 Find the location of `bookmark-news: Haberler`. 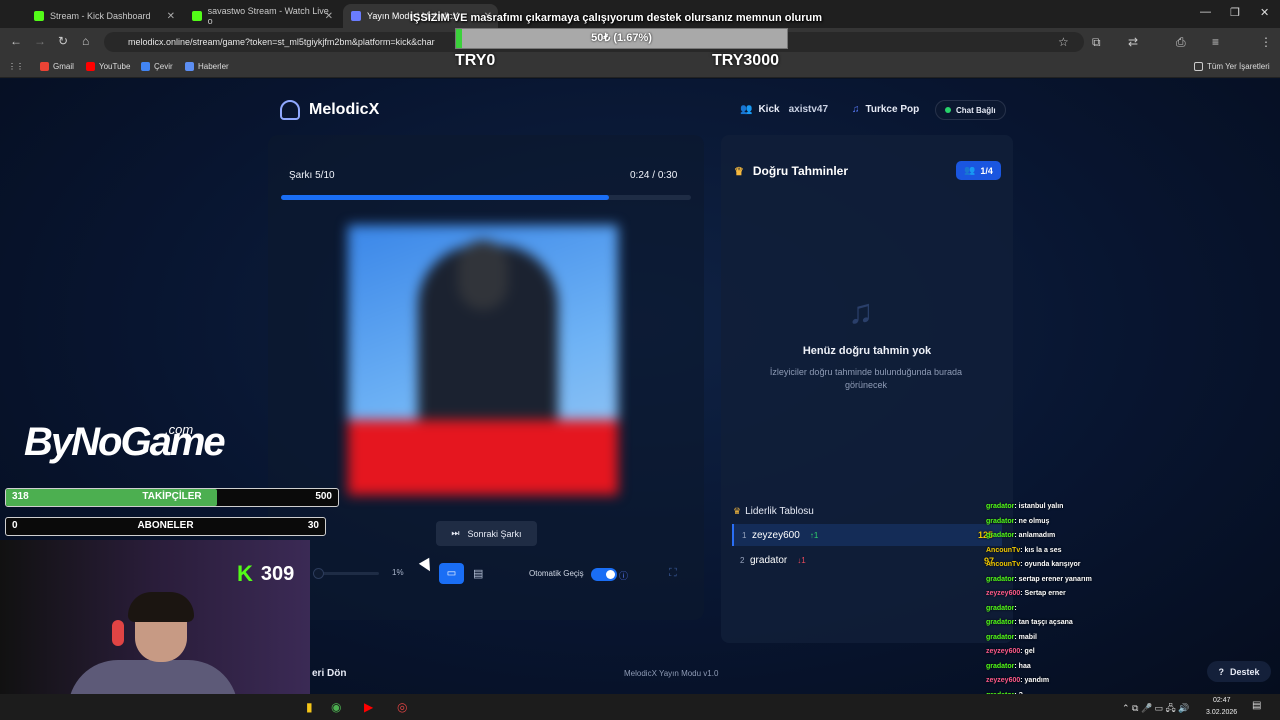

bookmark-news: Haberler is located at coordinates (207, 66).